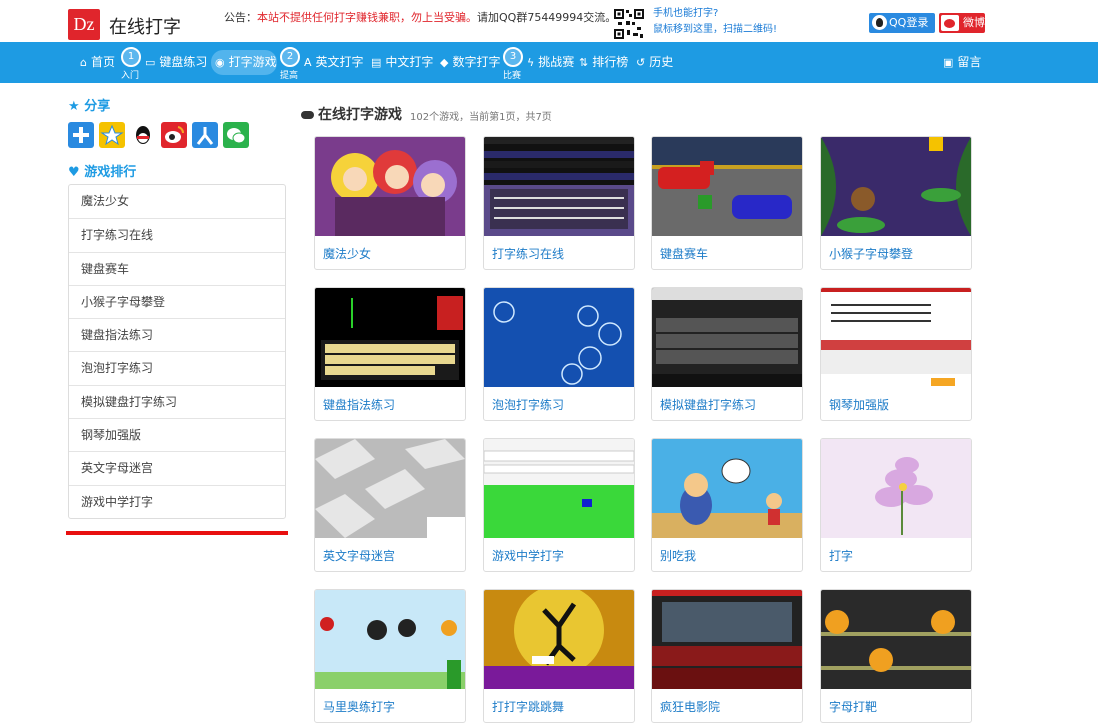 This screenshot has width=1098, height=723. I want to click on nav-history: ↺ 历史, so click(654, 62).